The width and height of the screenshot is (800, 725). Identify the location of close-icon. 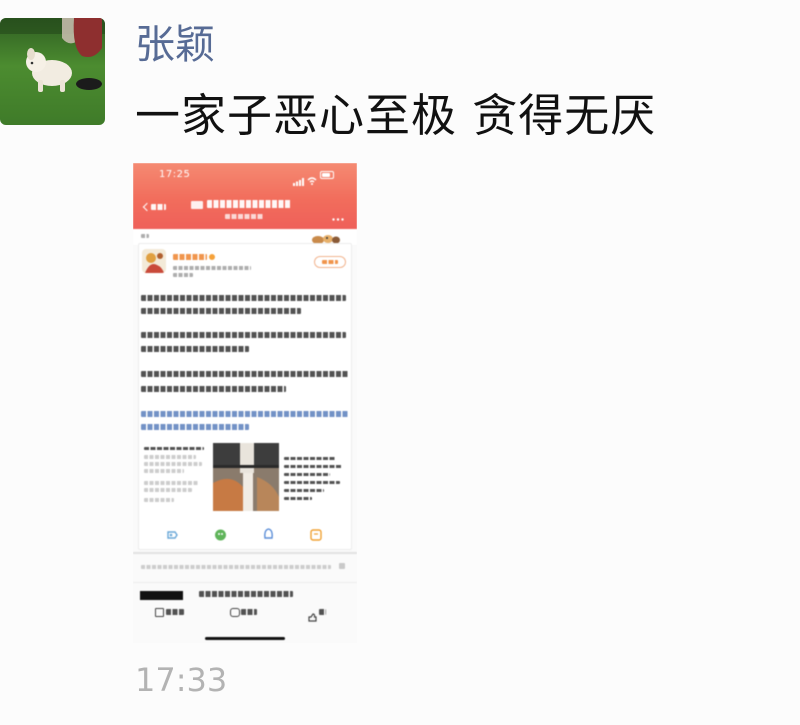
(342, 566).